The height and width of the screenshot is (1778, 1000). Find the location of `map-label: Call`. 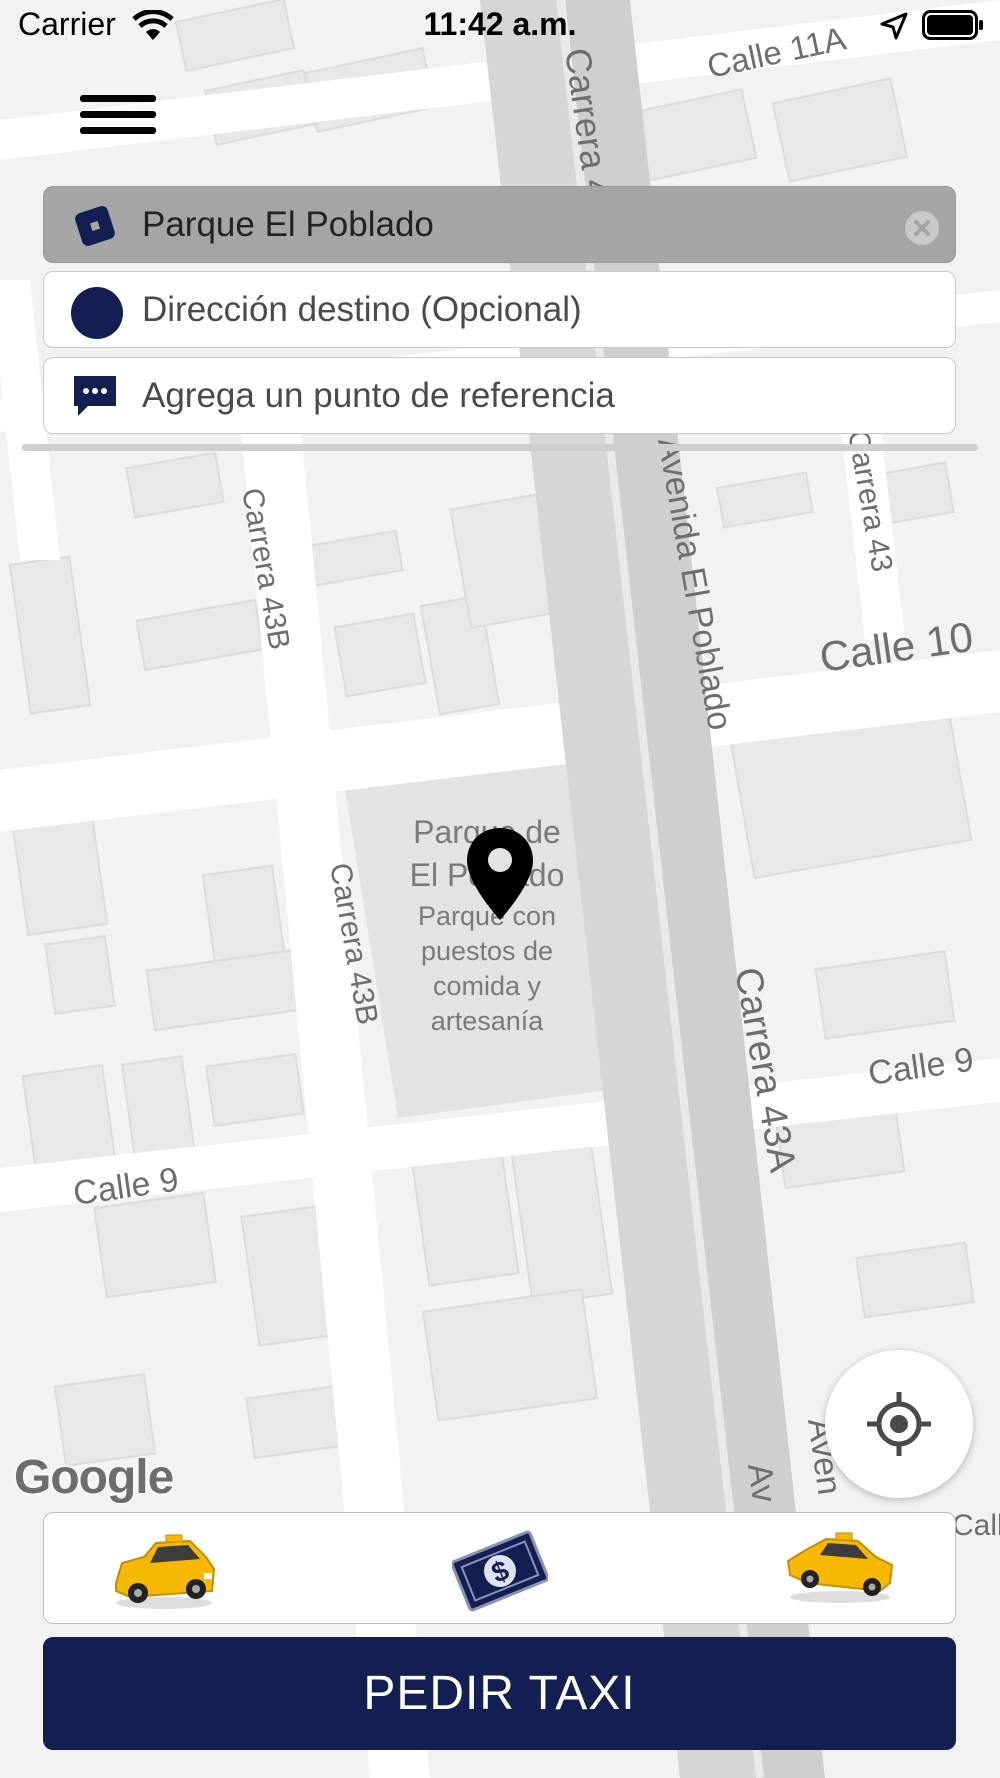

map-label: Call is located at coordinates (976, 1525).